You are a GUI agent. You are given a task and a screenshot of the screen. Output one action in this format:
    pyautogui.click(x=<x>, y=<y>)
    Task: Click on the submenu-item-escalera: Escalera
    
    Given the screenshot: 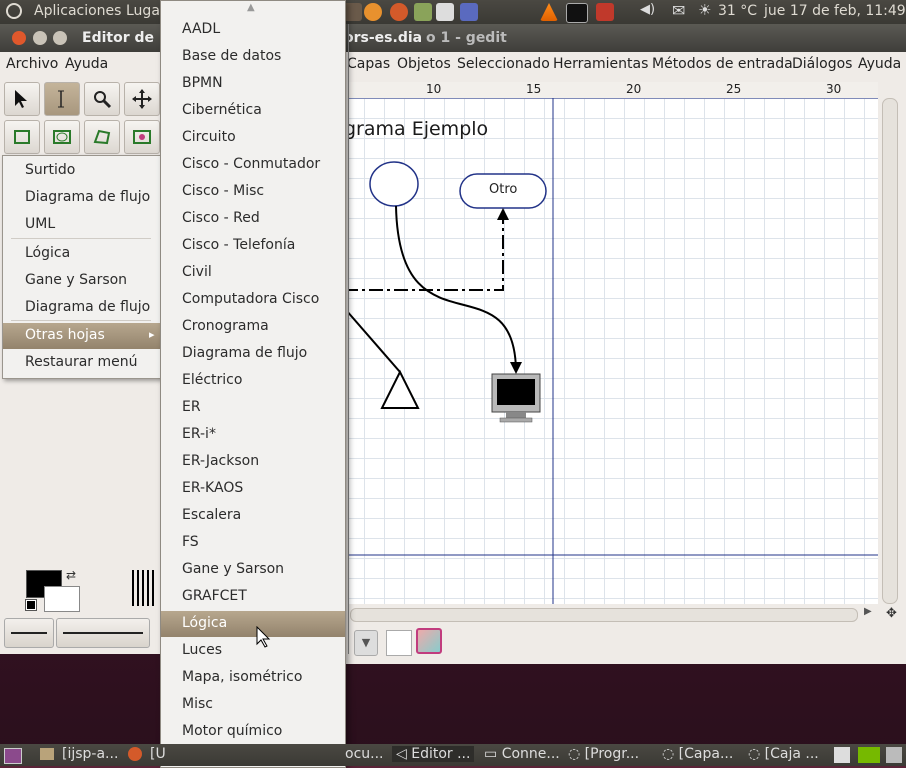 What is the action you would take?
    pyautogui.click(x=253, y=516)
    